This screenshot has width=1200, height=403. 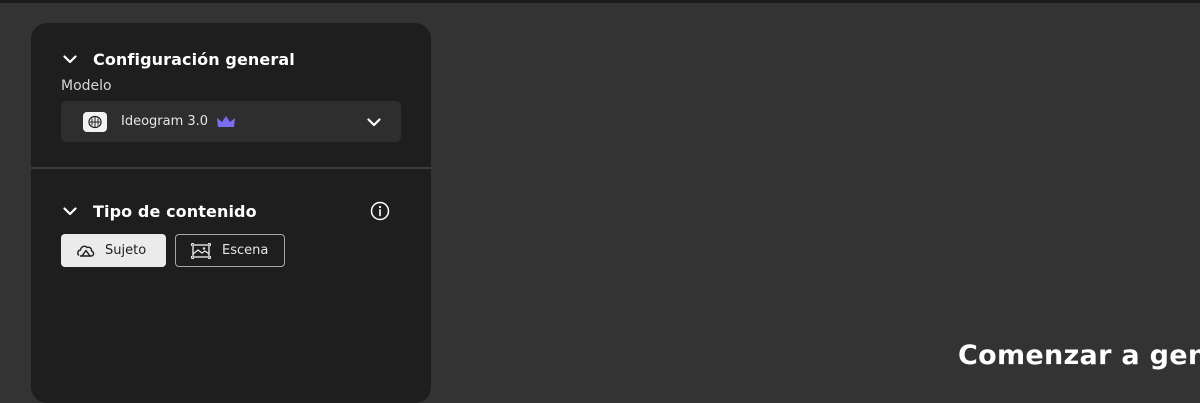 What do you see at coordinates (600, 1) in the screenshot?
I see `top-bar` at bounding box center [600, 1].